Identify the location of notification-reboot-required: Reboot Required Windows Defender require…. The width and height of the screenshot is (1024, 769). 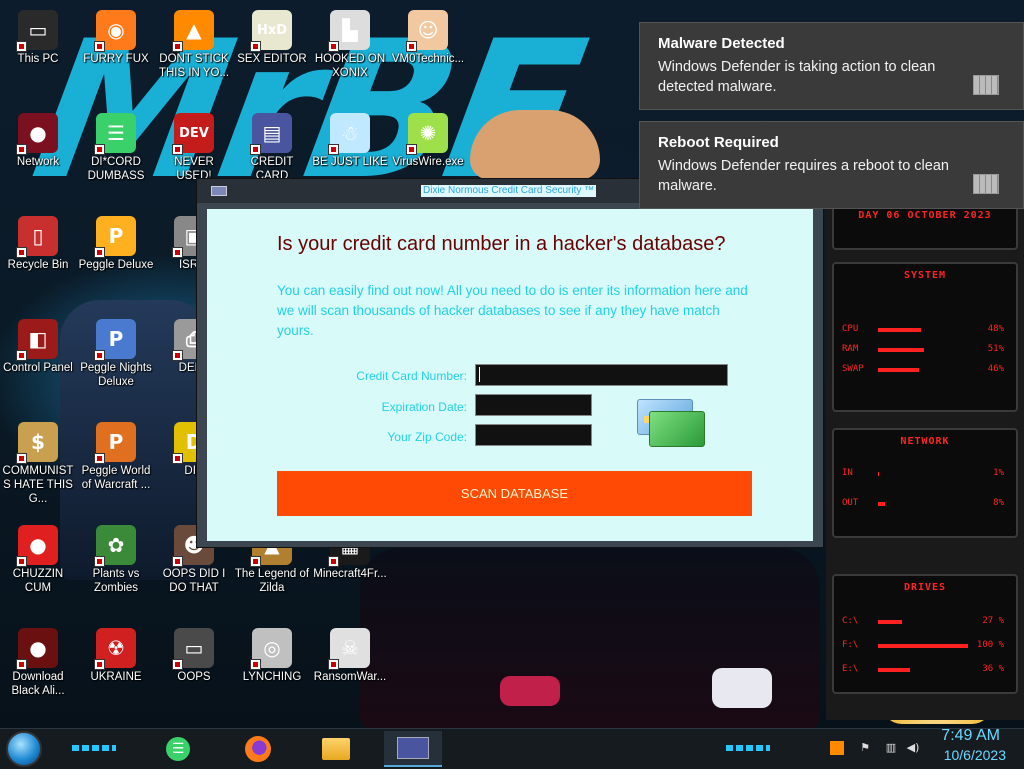
(831, 165).